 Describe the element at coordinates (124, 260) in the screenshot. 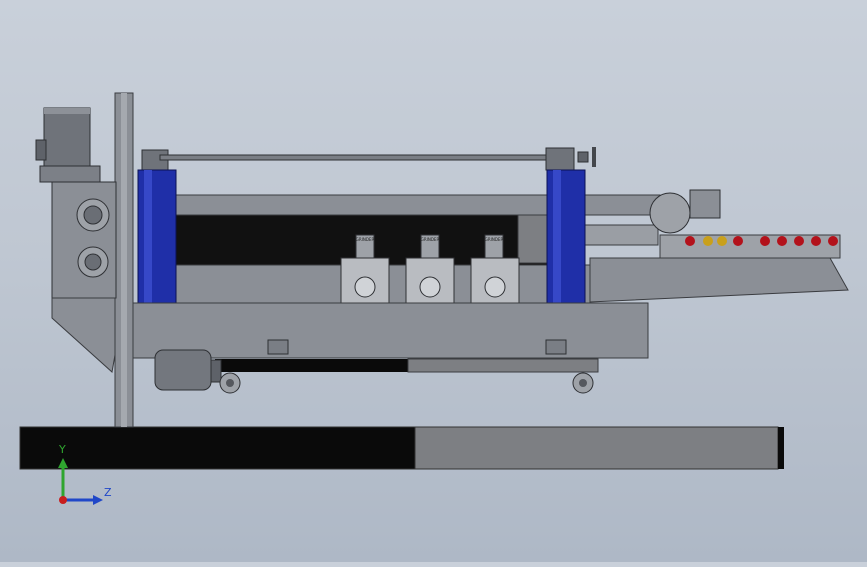

I see `left-vertical-post` at that location.